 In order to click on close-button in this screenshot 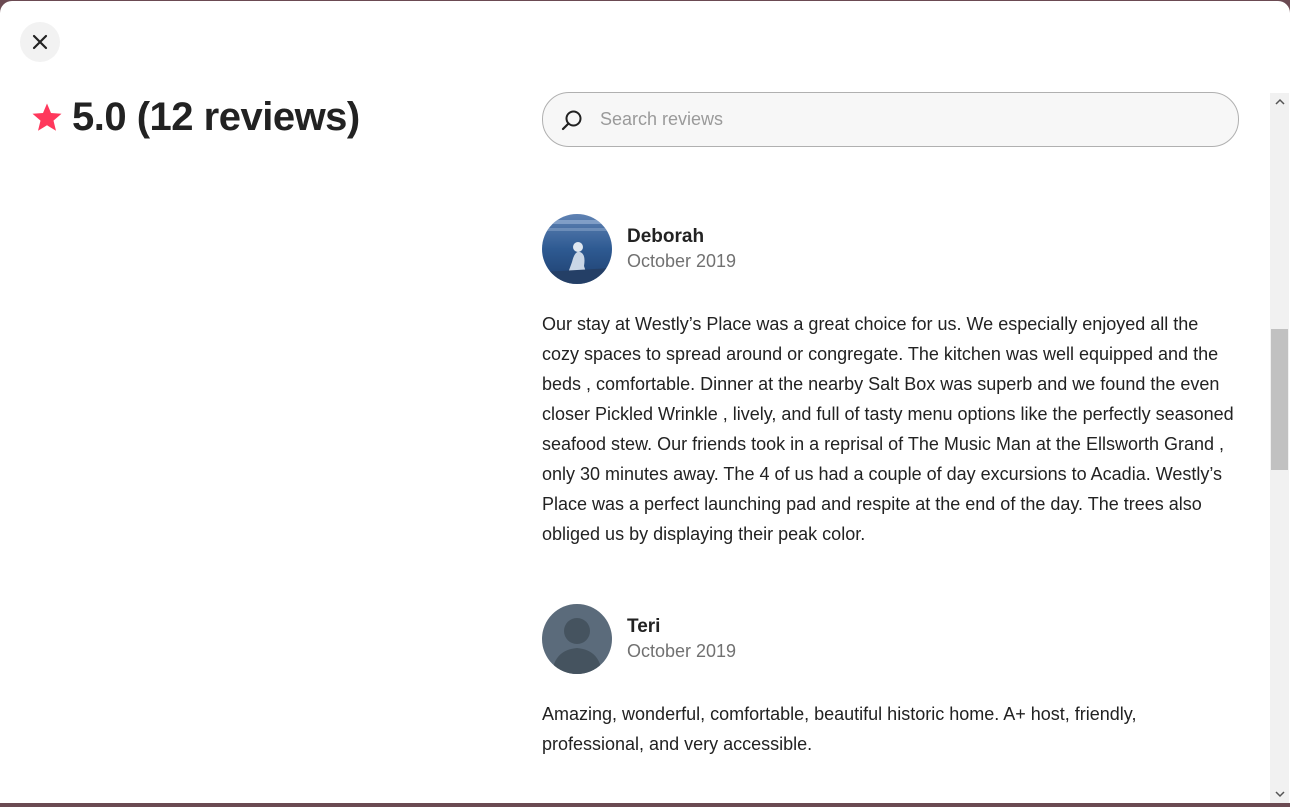, I will do `click(40, 42)`.